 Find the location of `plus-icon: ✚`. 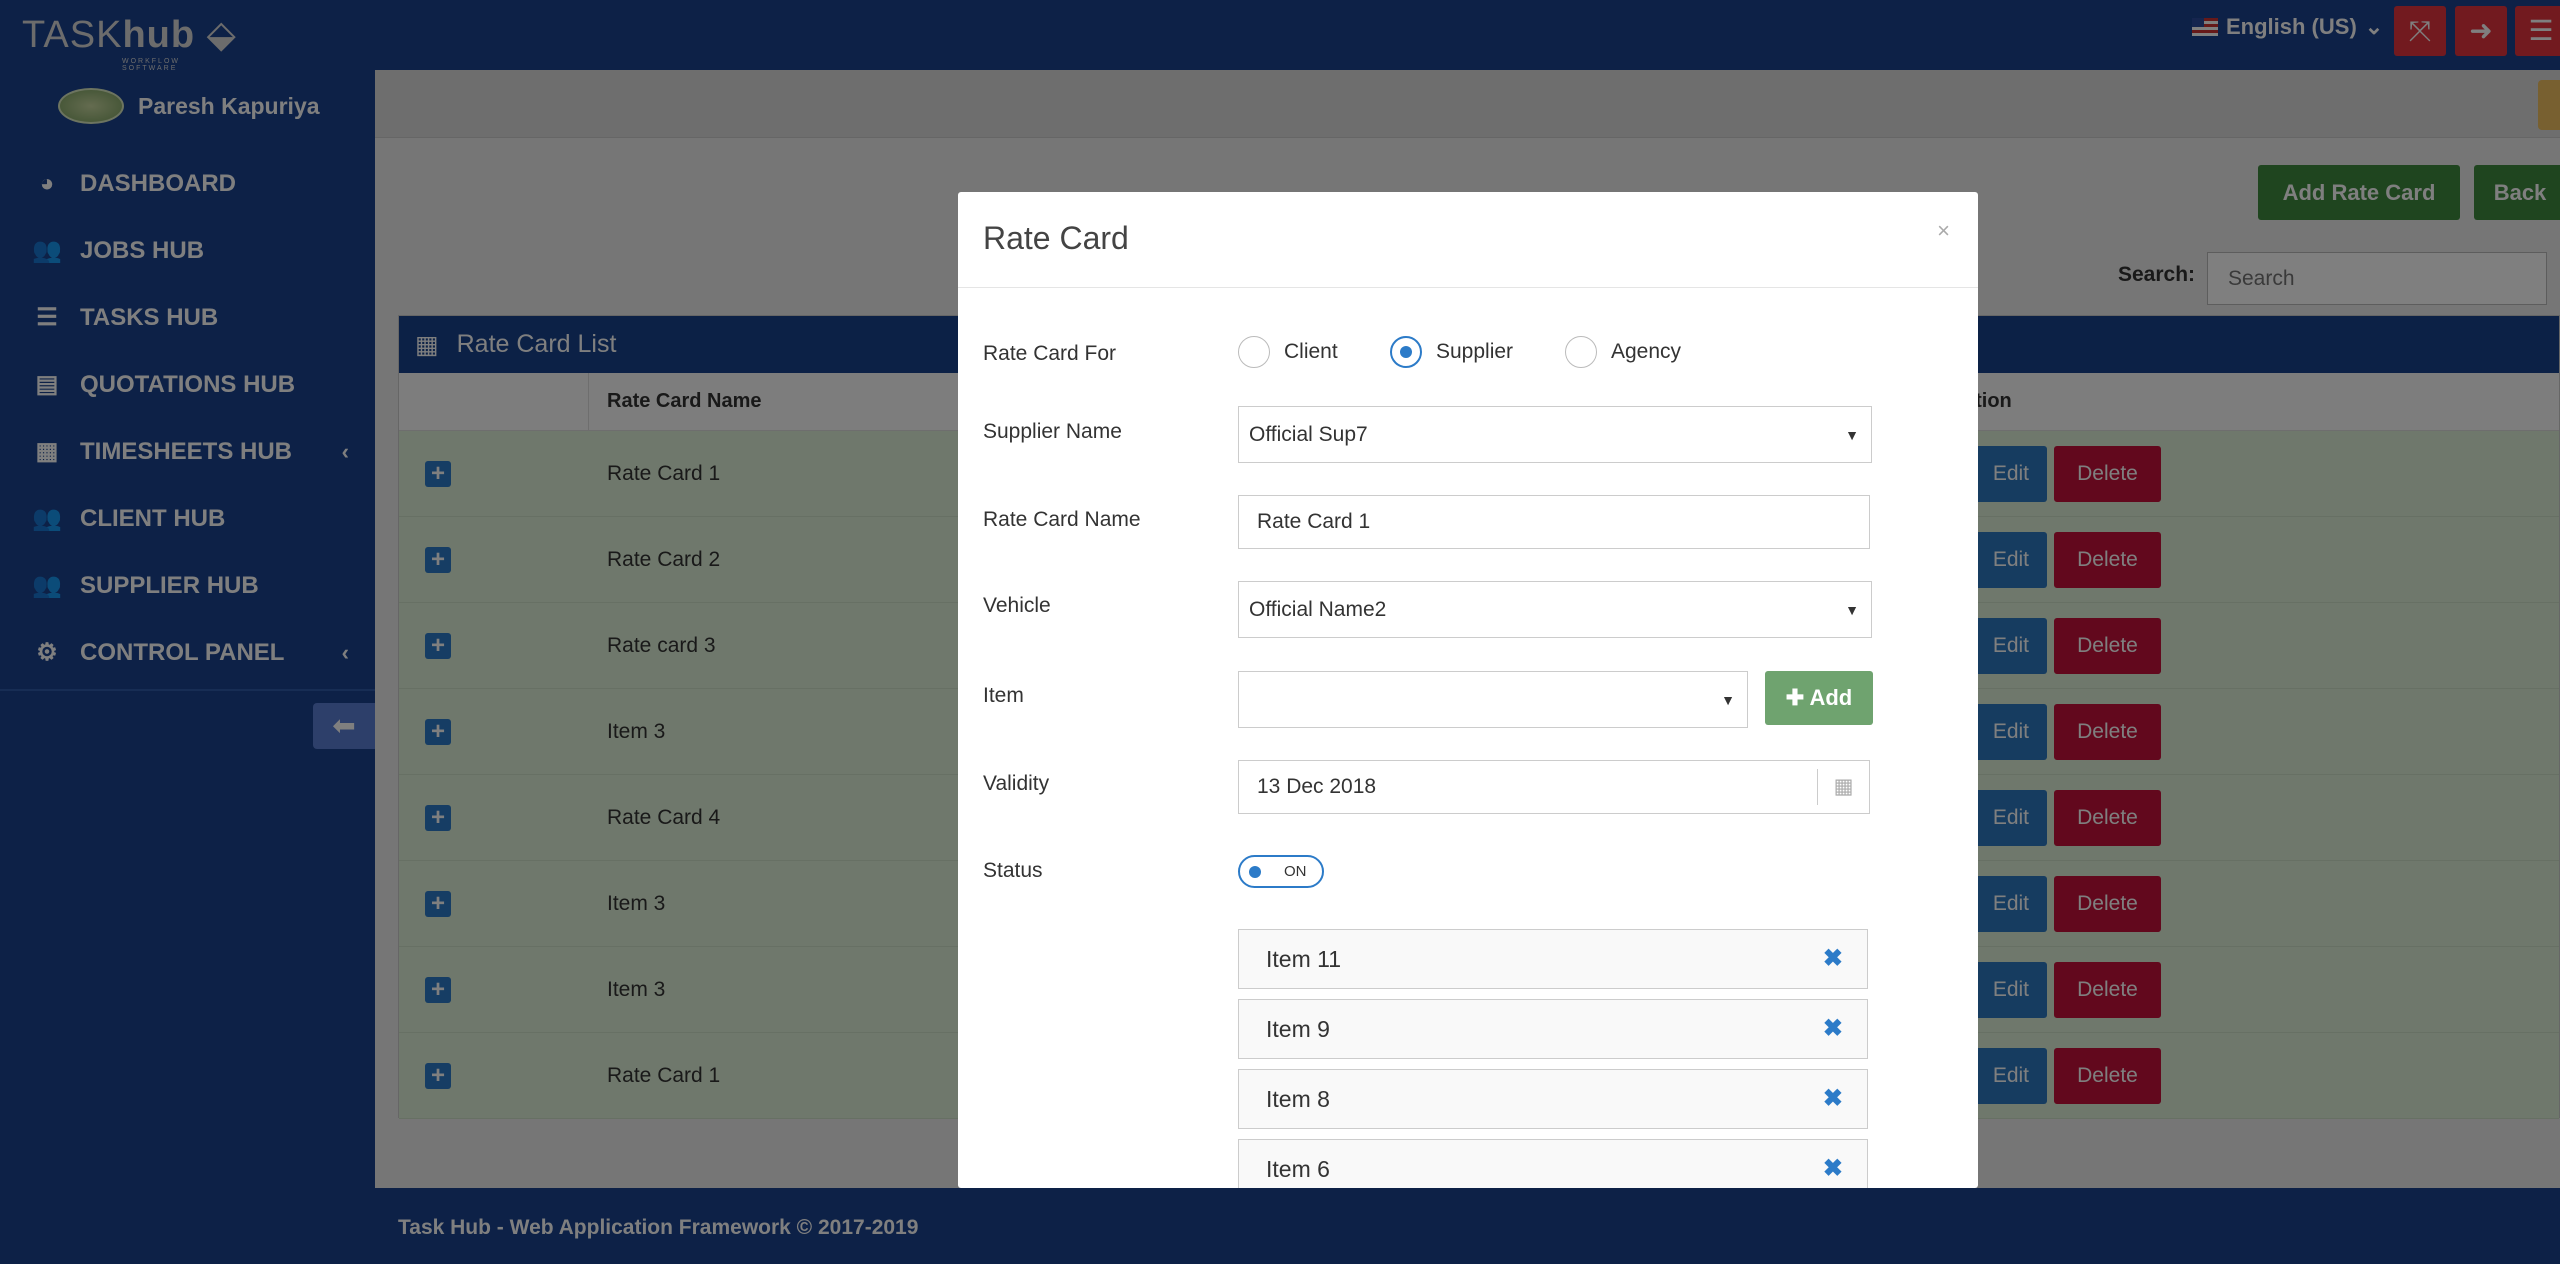

plus-icon: ✚ is located at coordinates (1797, 697).